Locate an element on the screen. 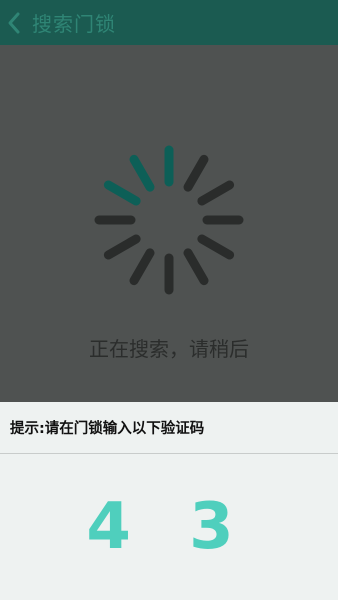 This screenshot has height=600, width=338. searching-status-text: 正在搜索，请稍后 is located at coordinates (169, 349).